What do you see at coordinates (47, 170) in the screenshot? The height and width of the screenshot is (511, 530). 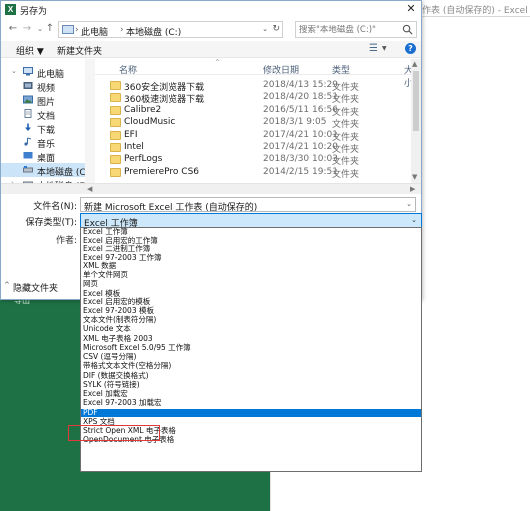 I see `nav-item-drive-c: 本地磁盘 (C:)` at bounding box center [47, 170].